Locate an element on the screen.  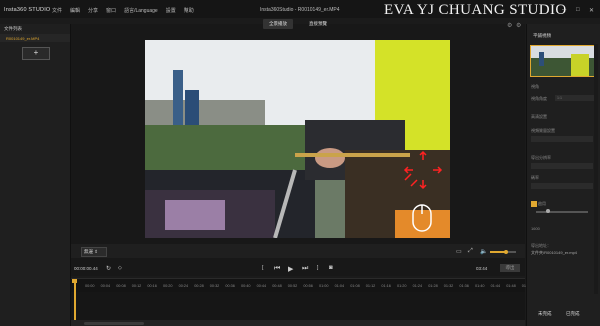
ruler-tick: 01:20 is located at coordinates (402, 286).